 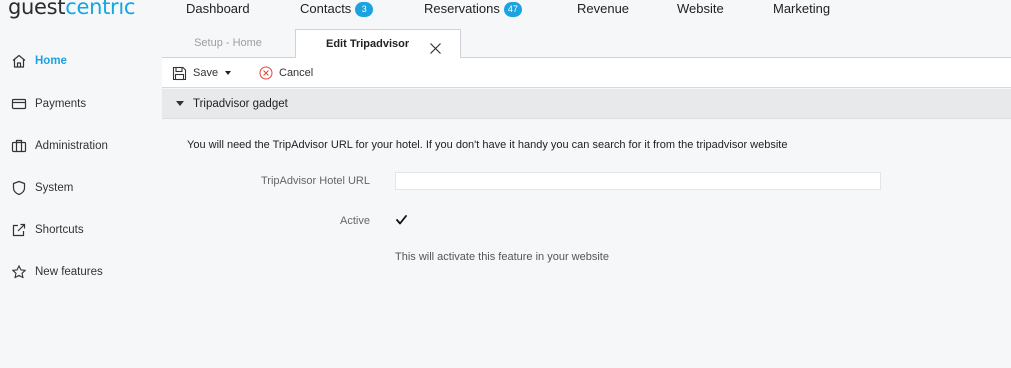 What do you see at coordinates (206, 73) in the screenshot?
I see `save-button-label: Save` at bounding box center [206, 73].